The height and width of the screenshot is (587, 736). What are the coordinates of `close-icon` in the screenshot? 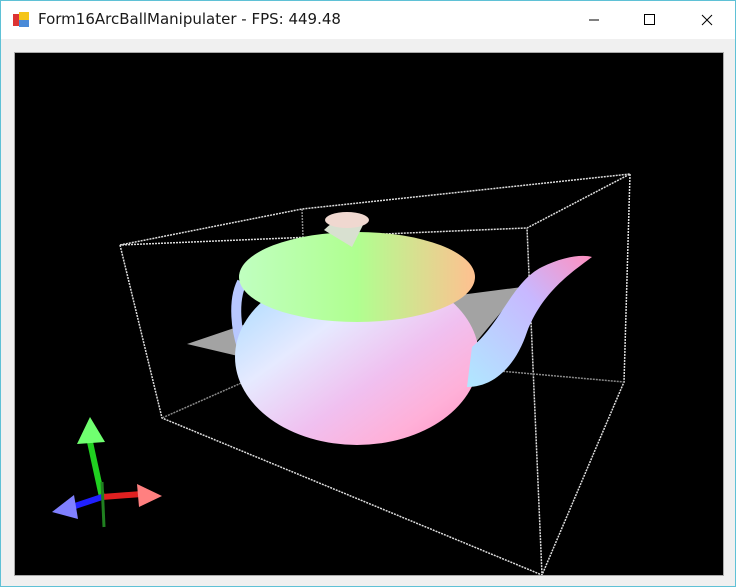 It's located at (707, 20).